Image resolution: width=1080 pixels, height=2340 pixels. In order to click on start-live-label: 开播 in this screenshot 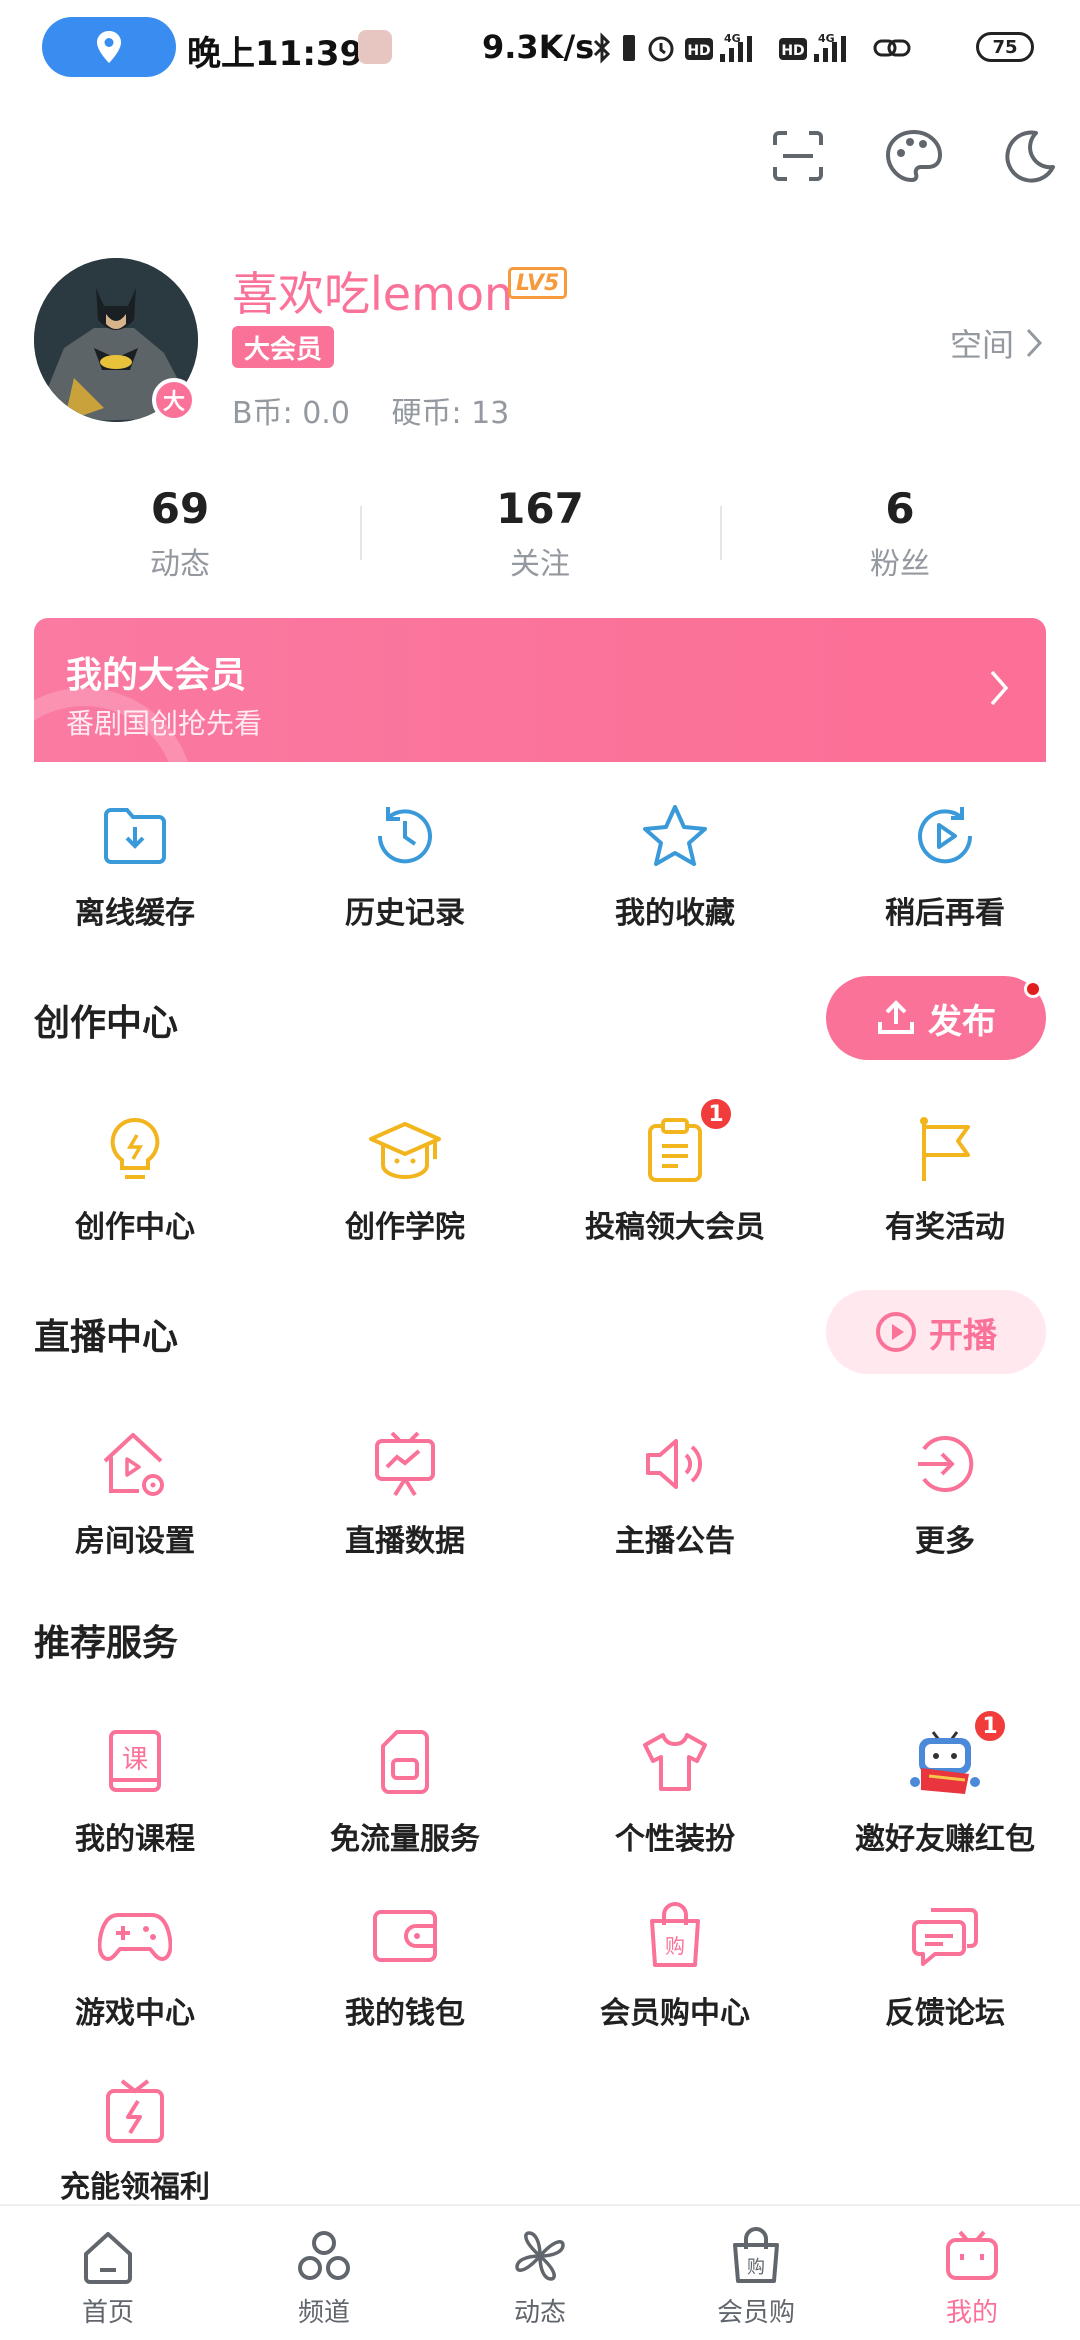, I will do `click(963, 1335)`.